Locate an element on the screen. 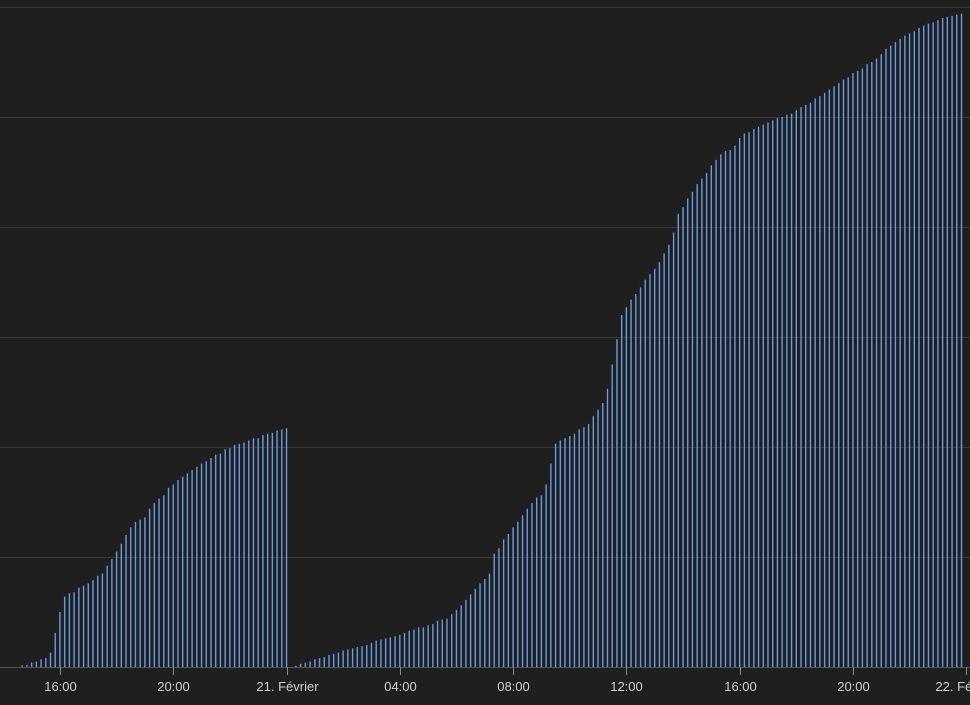 The image size is (970, 705). x-tick-label: 20:00 is located at coordinates (853, 686).